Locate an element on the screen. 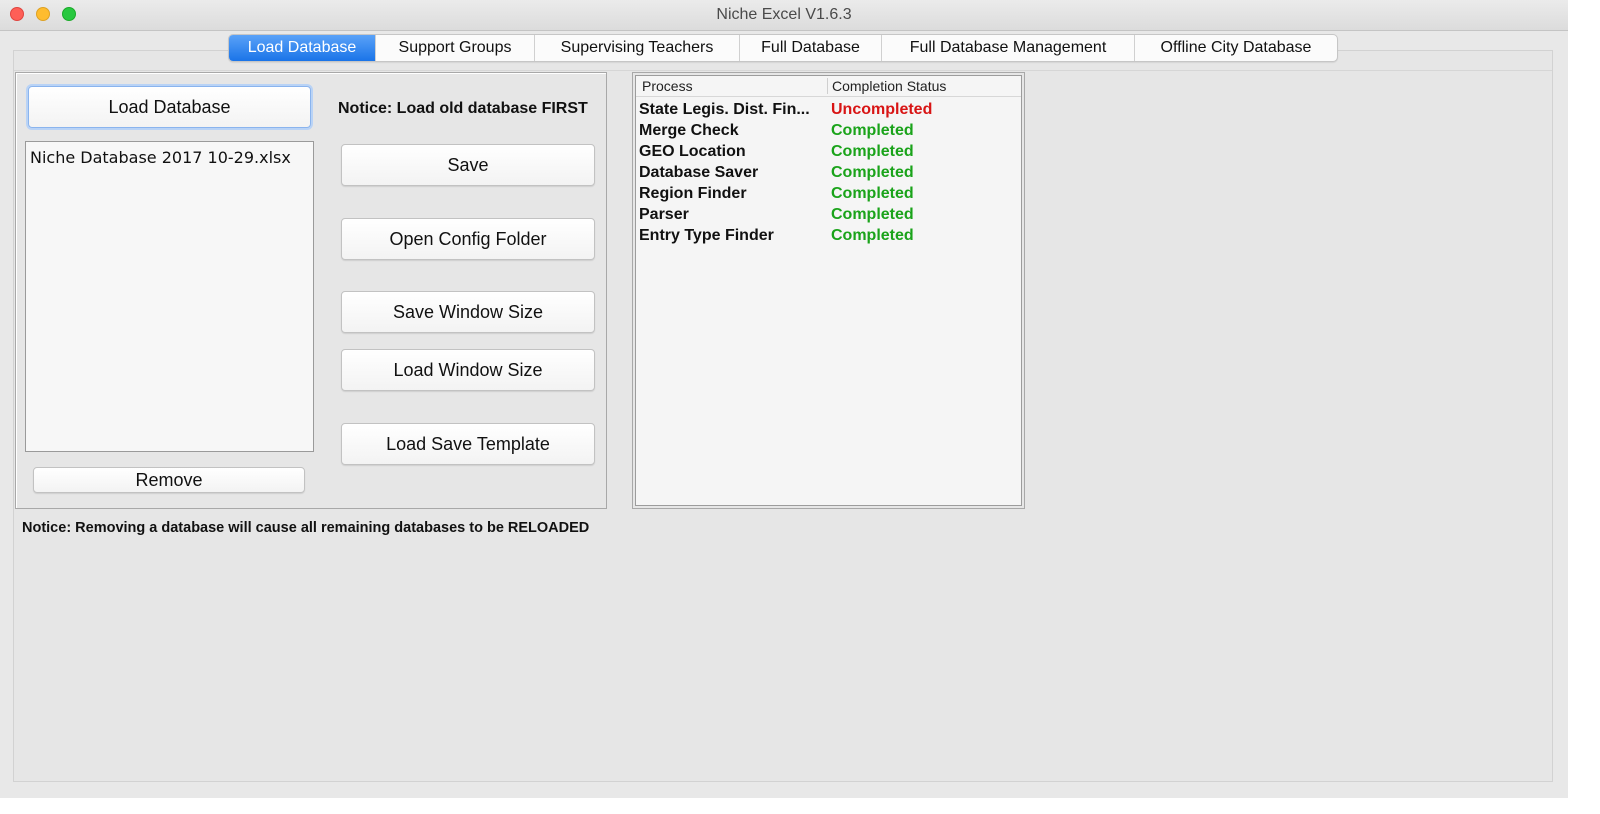 This screenshot has width=1600, height=814. title-bar: Niche Excel V1.6.3 is located at coordinates (784, 15).